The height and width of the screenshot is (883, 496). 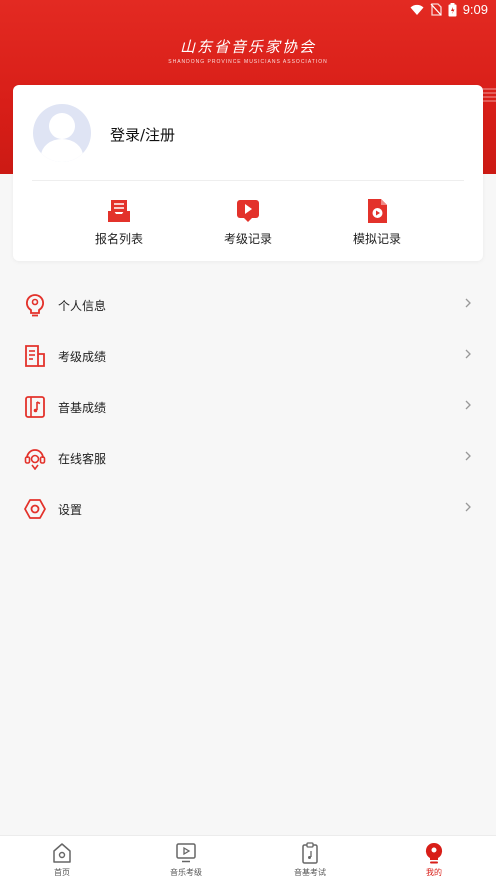 What do you see at coordinates (35, 458) in the screenshot?
I see `headset-icon` at bounding box center [35, 458].